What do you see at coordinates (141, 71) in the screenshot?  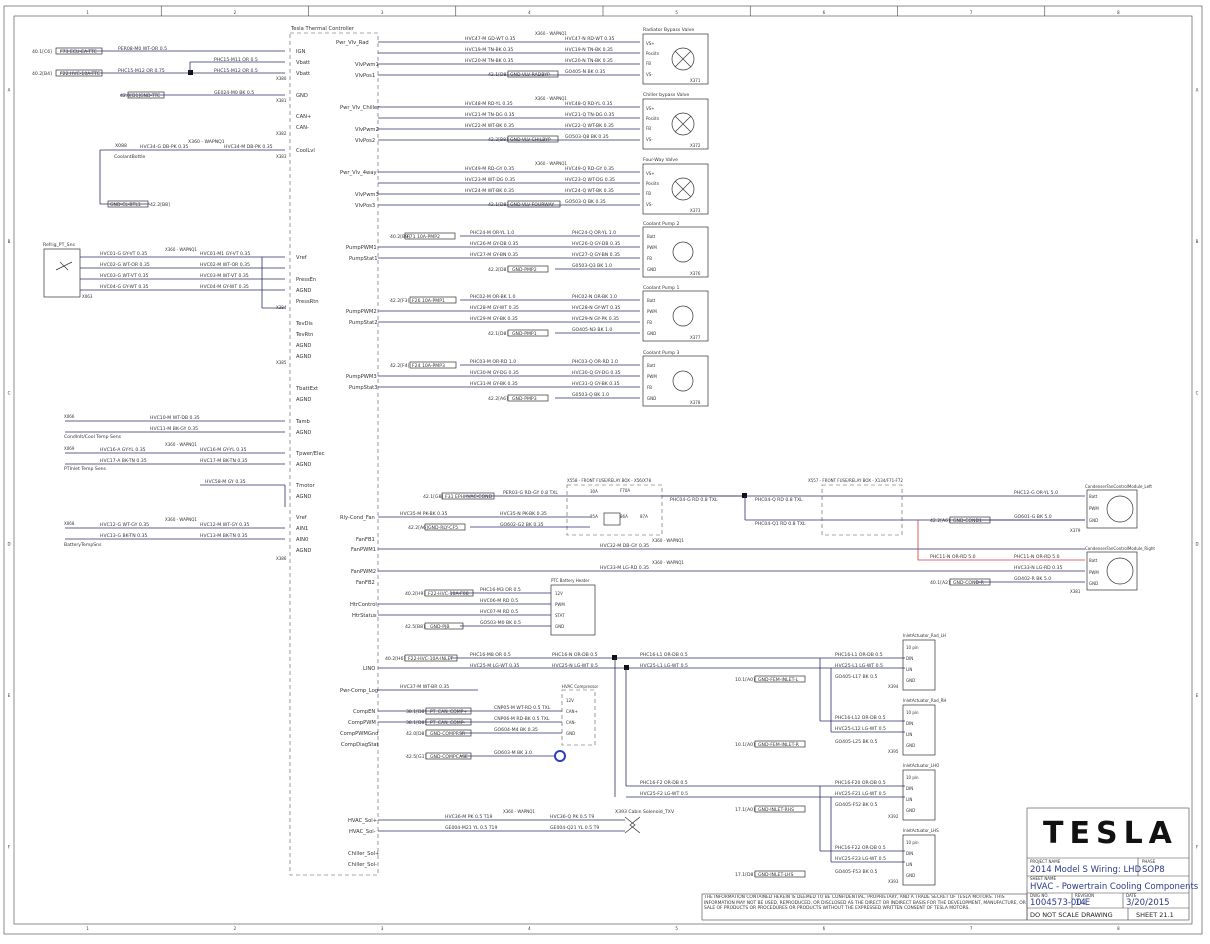 I see `svg-text: PHC15-M12 OR 0.75` at bounding box center [141, 71].